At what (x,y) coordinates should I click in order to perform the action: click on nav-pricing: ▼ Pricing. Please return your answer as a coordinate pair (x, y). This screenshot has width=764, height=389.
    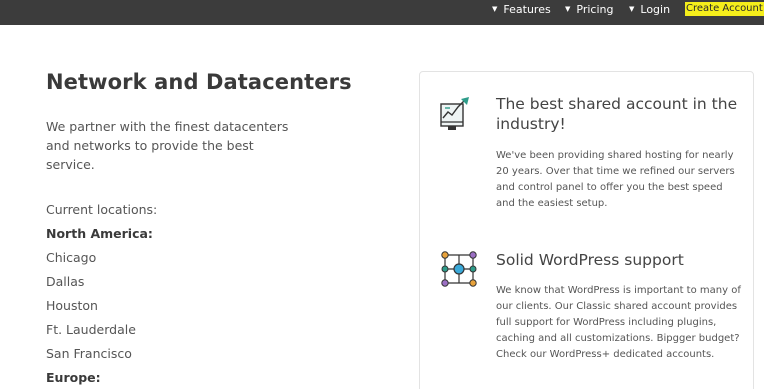
    Looking at the image, I should click on (589, 9).